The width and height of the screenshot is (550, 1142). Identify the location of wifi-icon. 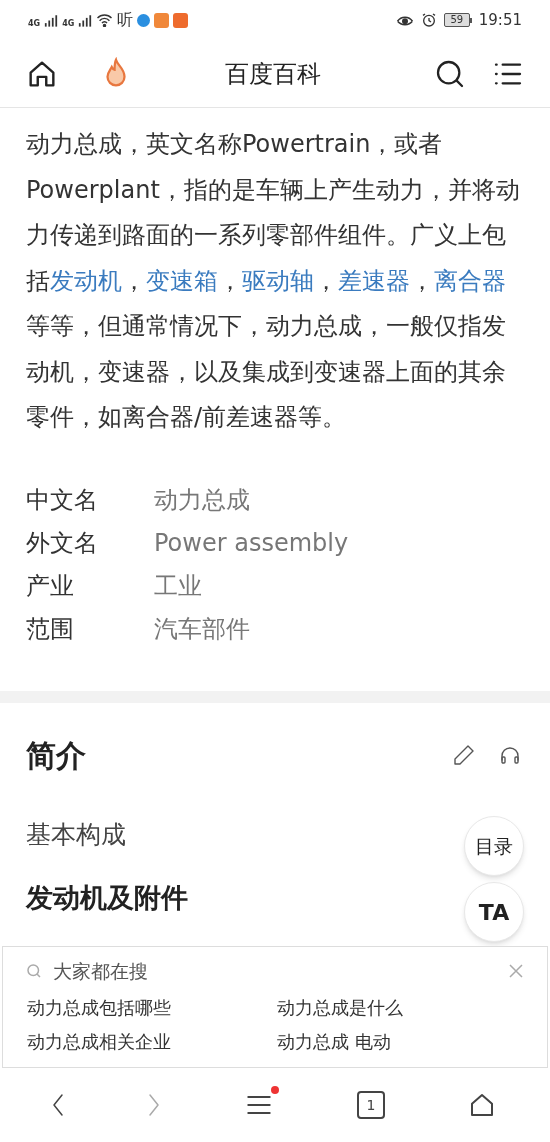
(105, 20).